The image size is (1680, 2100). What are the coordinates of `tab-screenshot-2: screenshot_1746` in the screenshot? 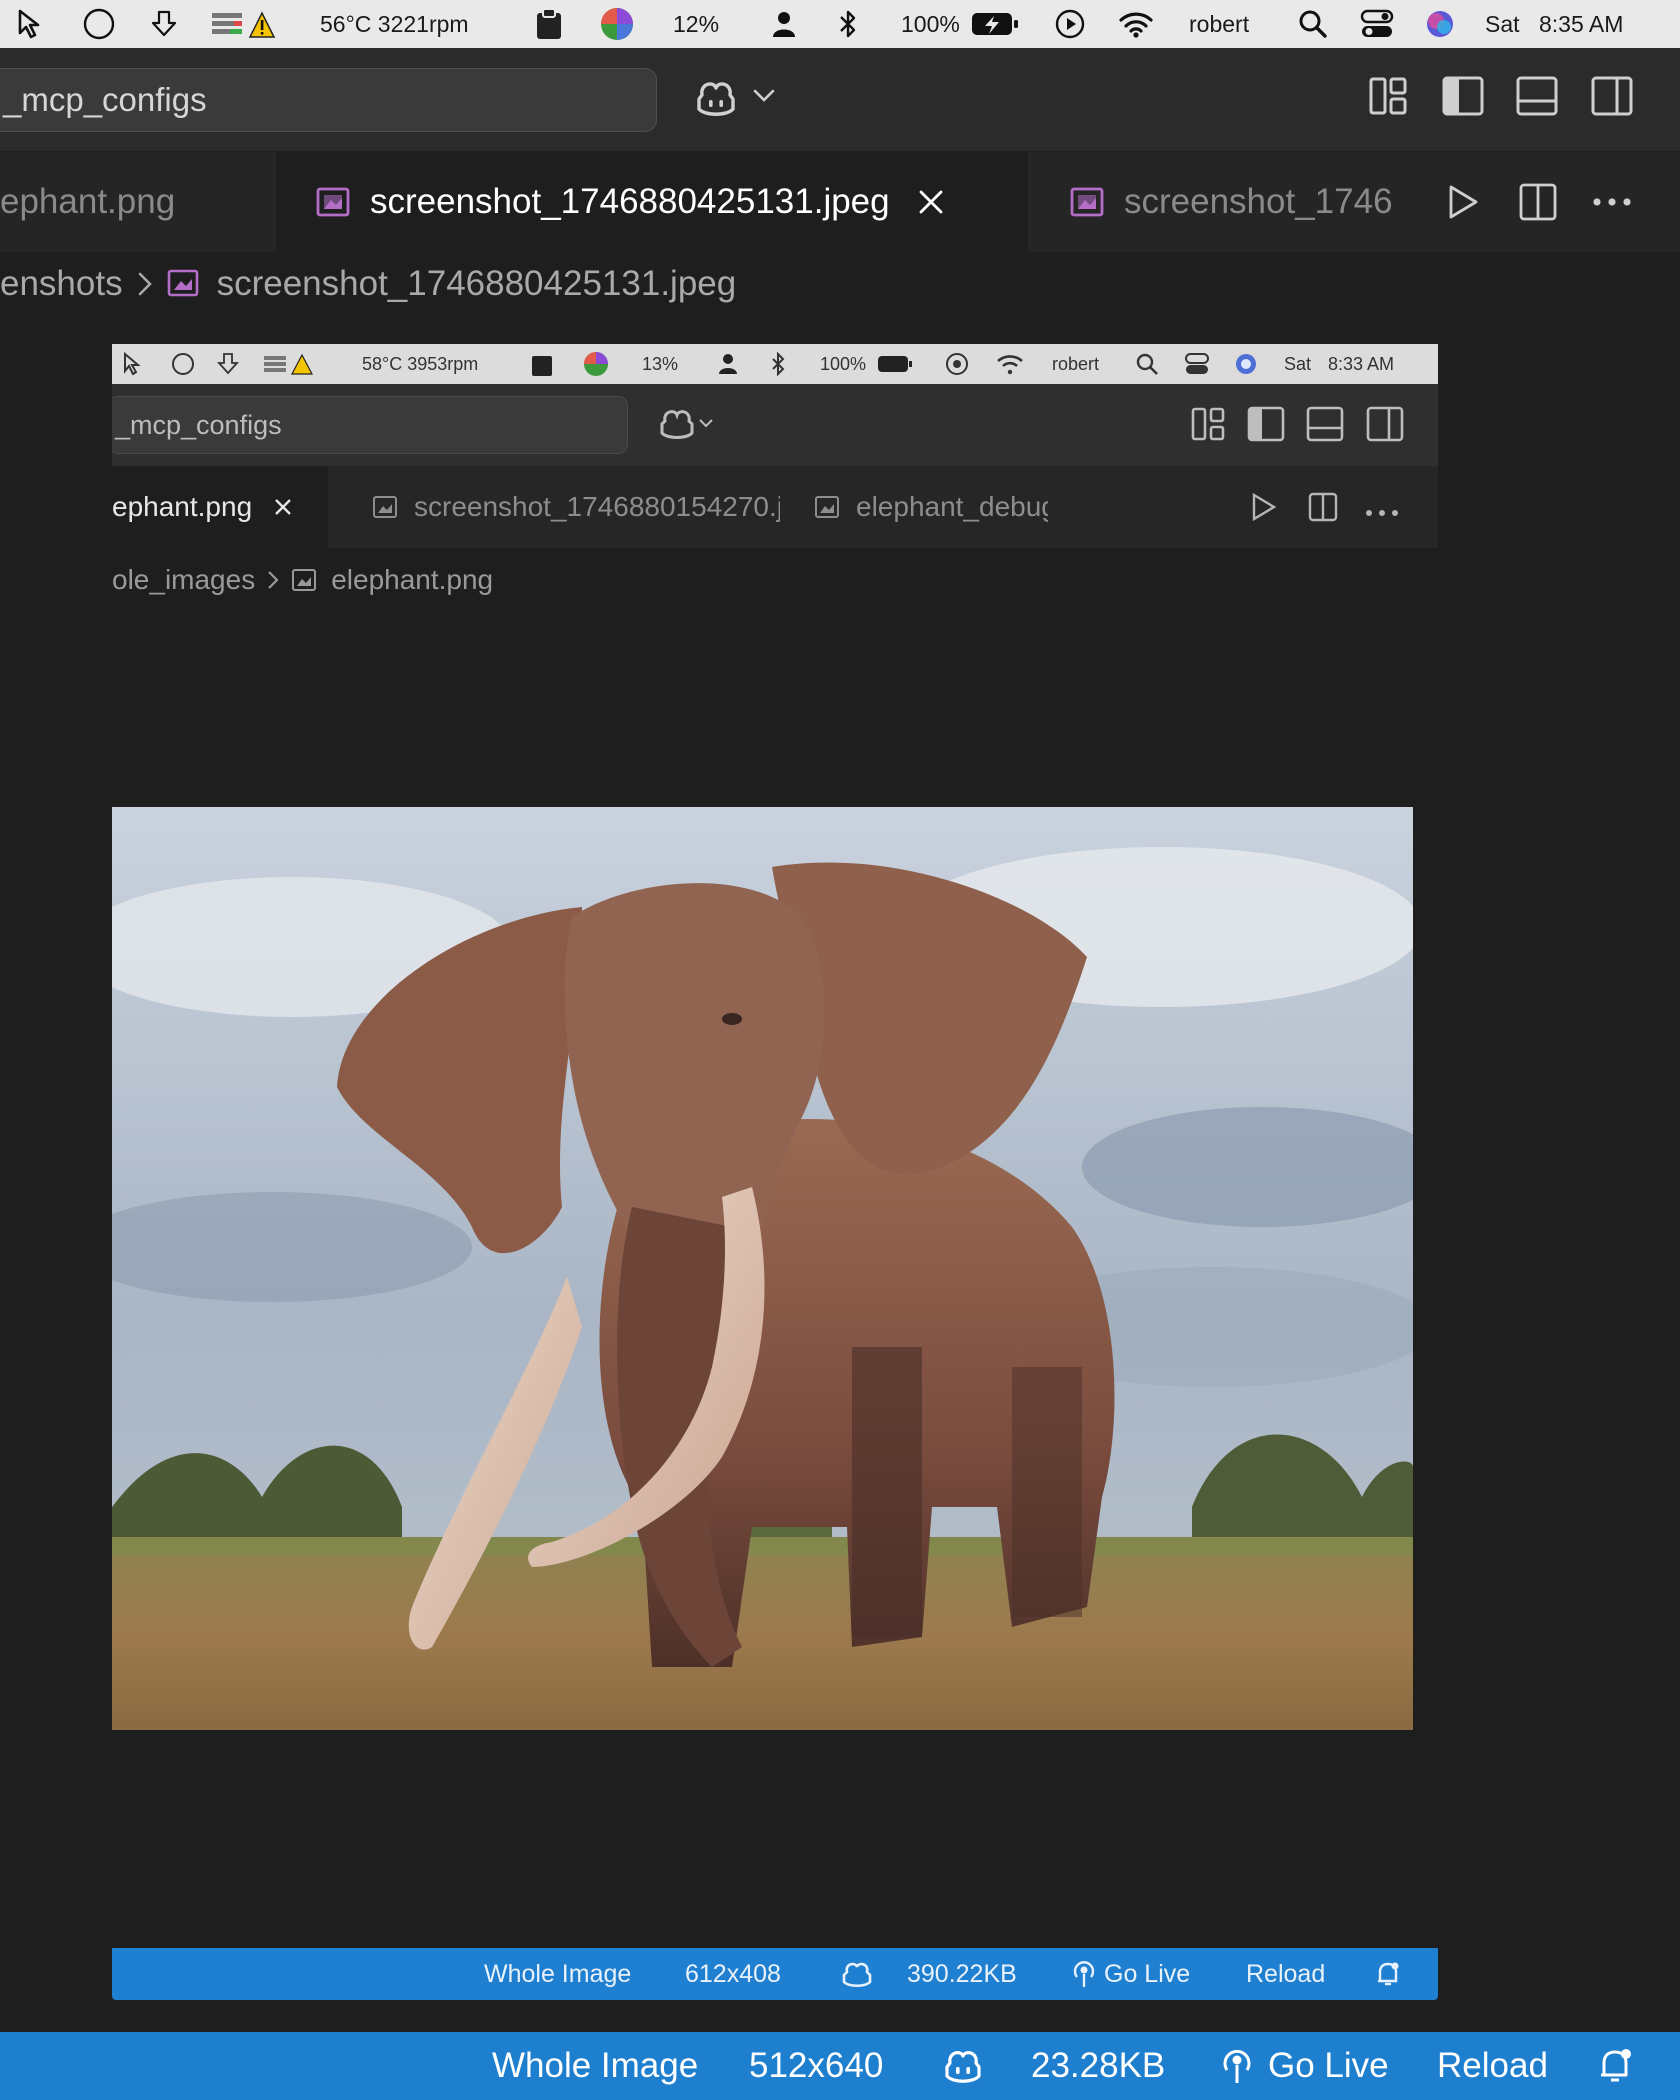 It's located at (1224, 202).